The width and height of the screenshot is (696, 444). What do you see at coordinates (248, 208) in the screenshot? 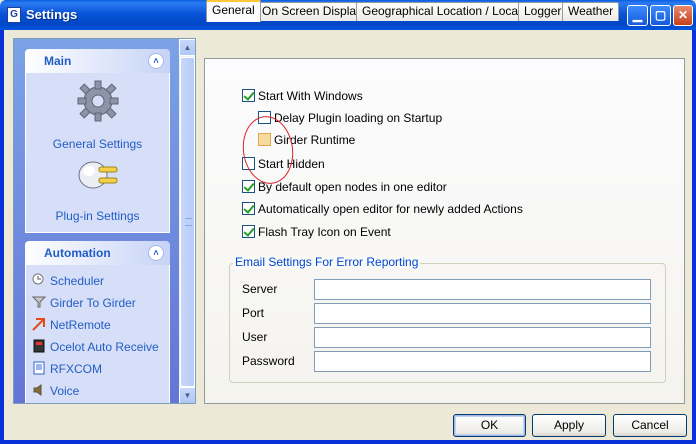
I see `auto-open-editor-checkbox` at bounding box center [248, 208].